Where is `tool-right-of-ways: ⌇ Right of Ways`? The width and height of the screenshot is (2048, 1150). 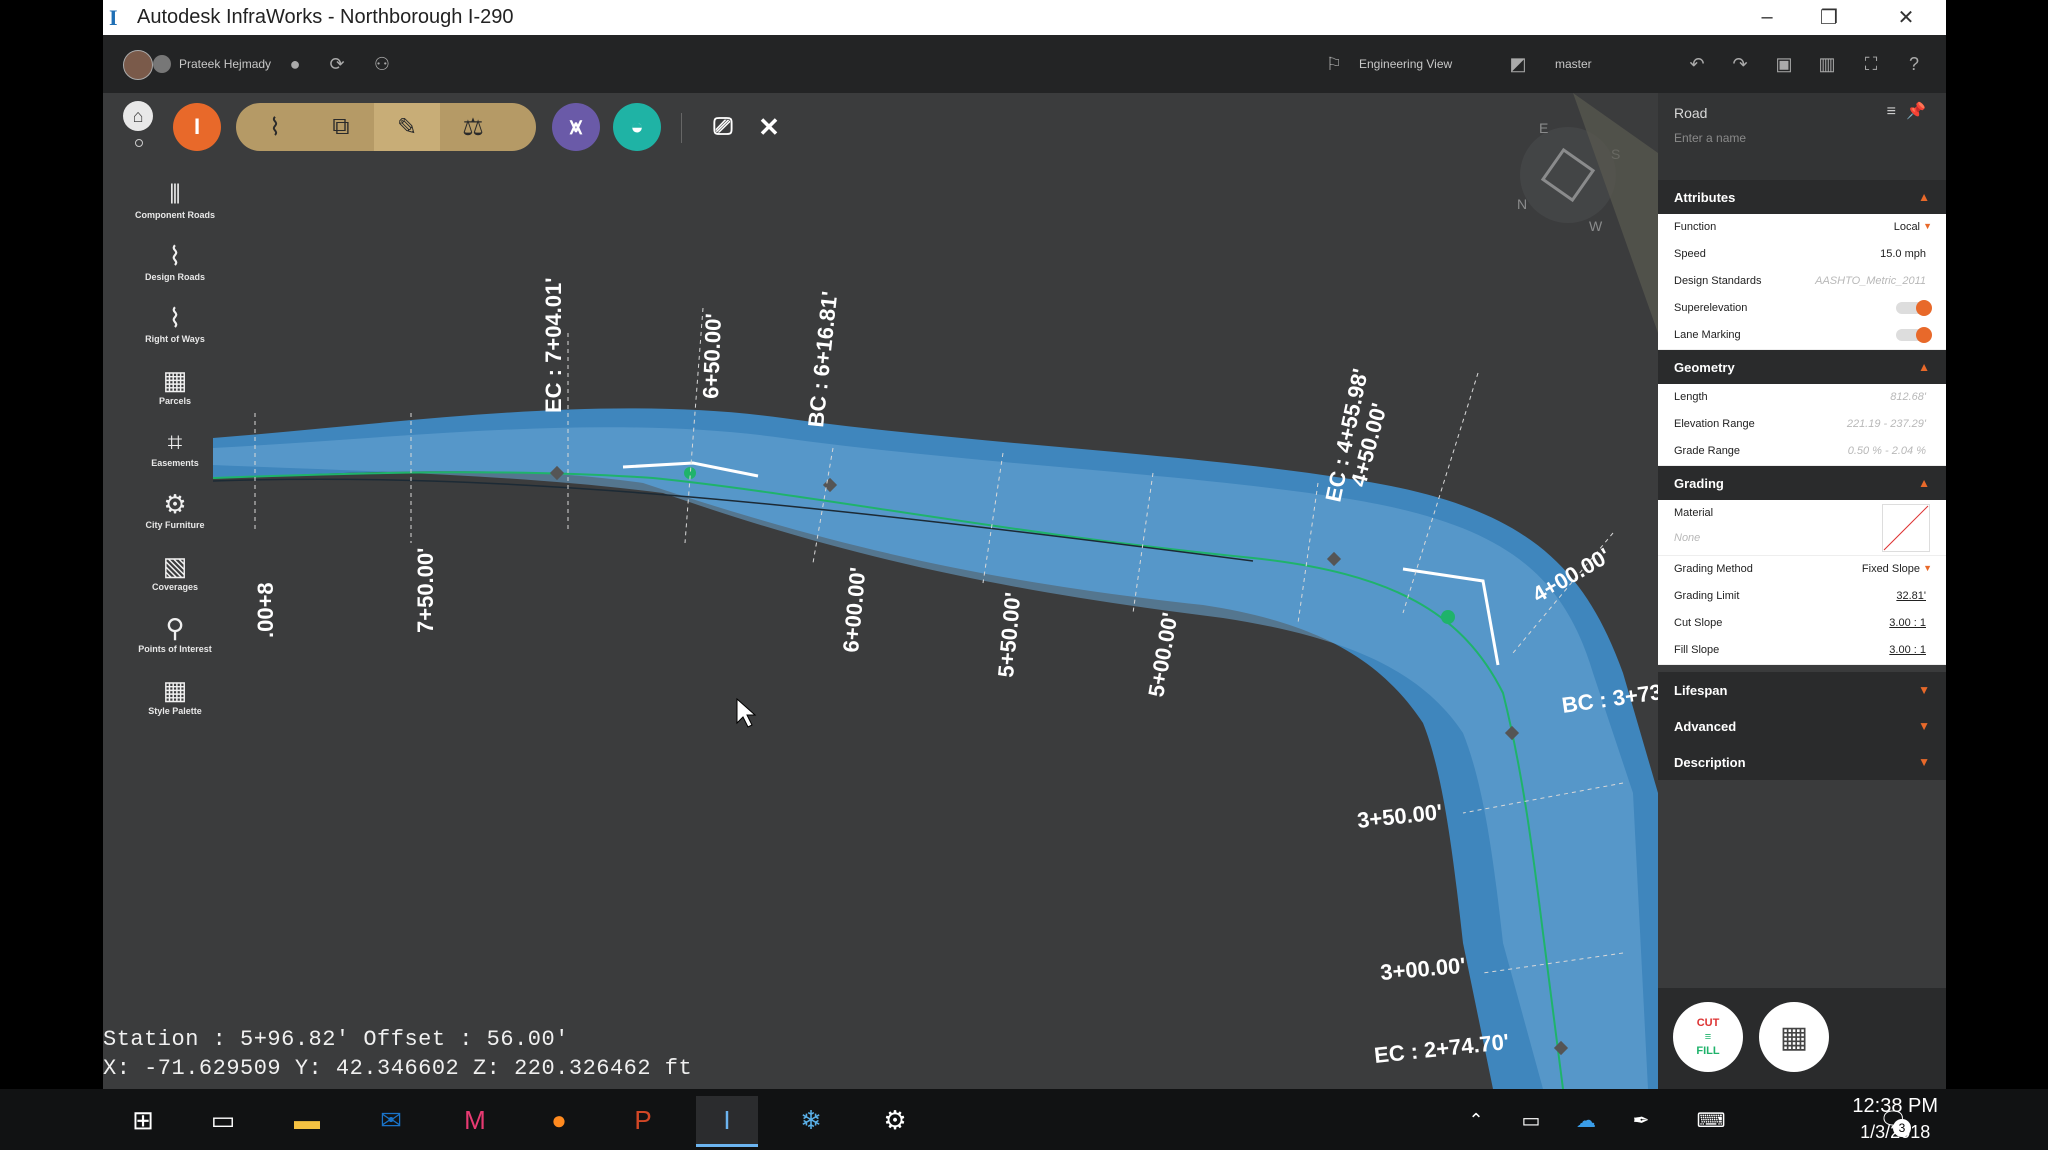 tool-right-of-ways: ⌇ Right of Ways is located at coordinates (175, 323).